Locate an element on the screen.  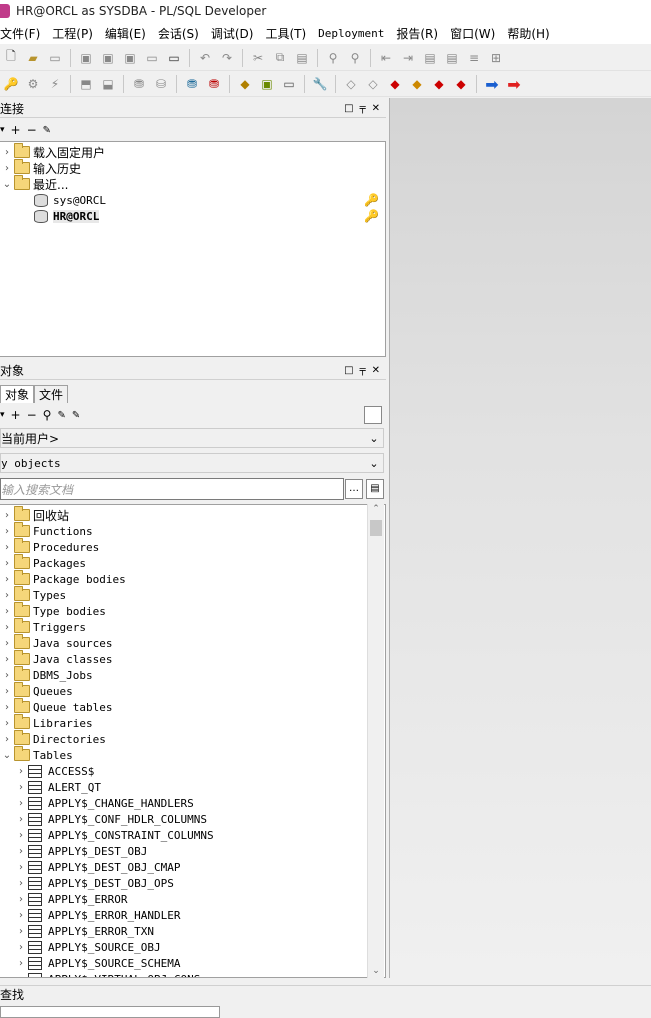
database-red-icon: ⛃ is located at coordinates (214, 84).